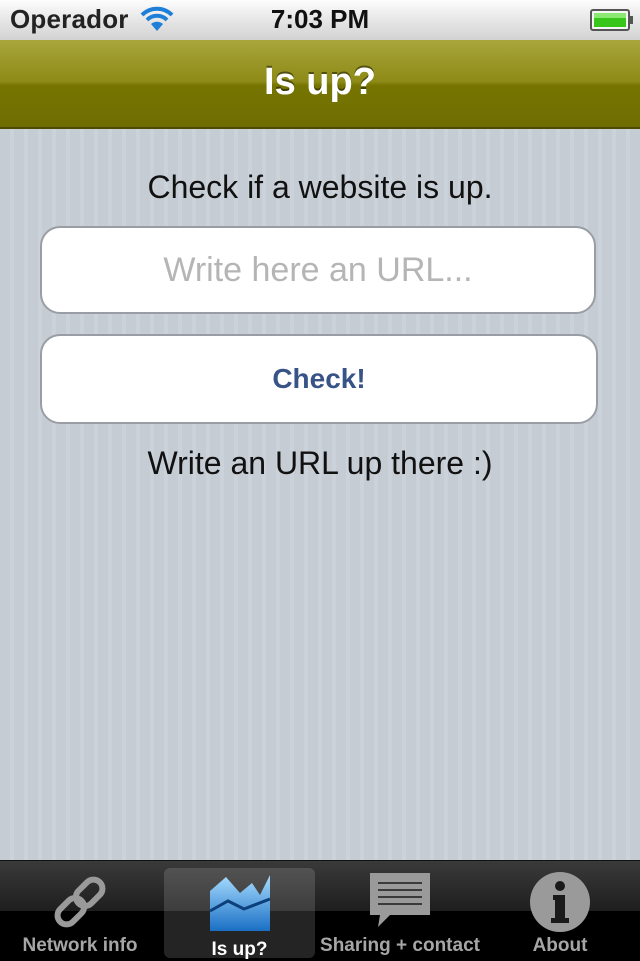 This screenshot has width=640, height=961. What do you see at coordinates (320, 463) in the screenshot?
I see `result-message: Write an URL up there :)` at bounding box center [320, 463].